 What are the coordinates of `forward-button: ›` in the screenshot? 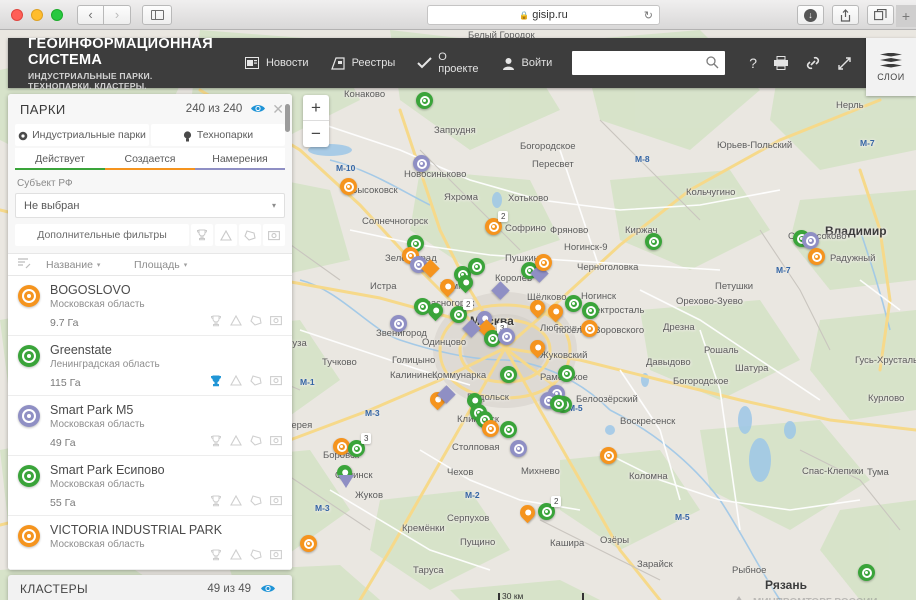 It's located at (117, 14).